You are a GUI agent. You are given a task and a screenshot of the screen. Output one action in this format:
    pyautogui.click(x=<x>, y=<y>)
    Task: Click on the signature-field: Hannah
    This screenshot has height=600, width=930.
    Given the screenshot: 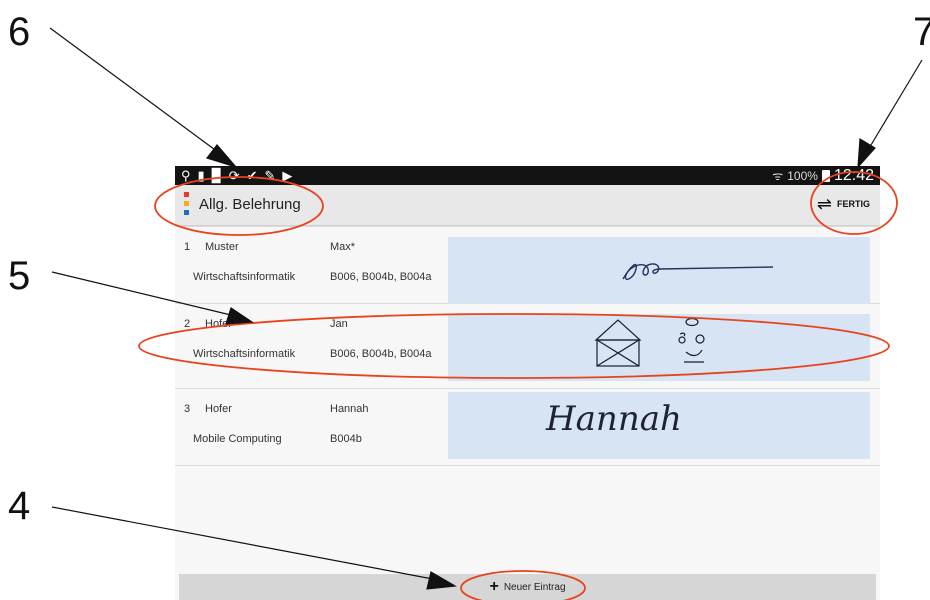 What is the action you would take?
    pyautogui.click(x=659, y=425)
    